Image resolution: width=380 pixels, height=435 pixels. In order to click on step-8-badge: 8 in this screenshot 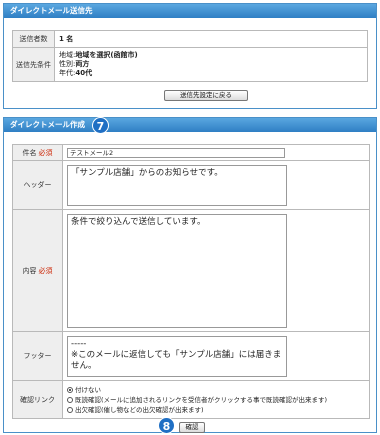, I will do `click(166, 425)`.